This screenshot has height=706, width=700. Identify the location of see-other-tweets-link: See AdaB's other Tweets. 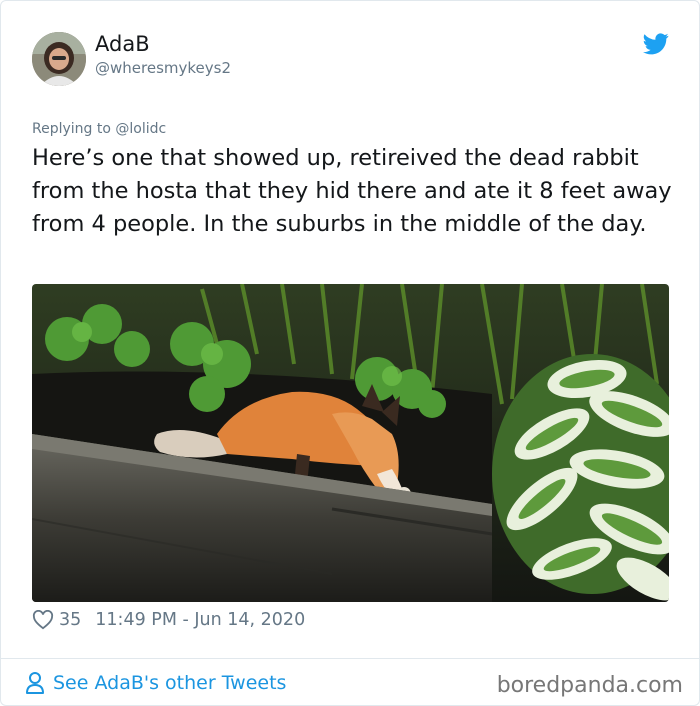
(155, 683).